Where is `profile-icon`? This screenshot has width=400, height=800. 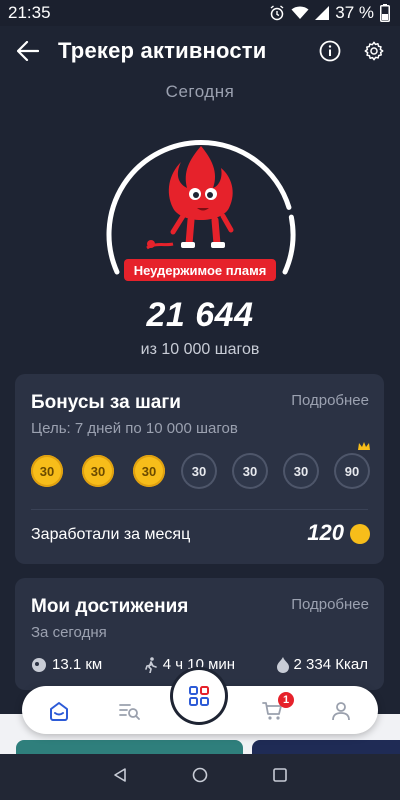 profile-icon is located at coordinates (341, 711).